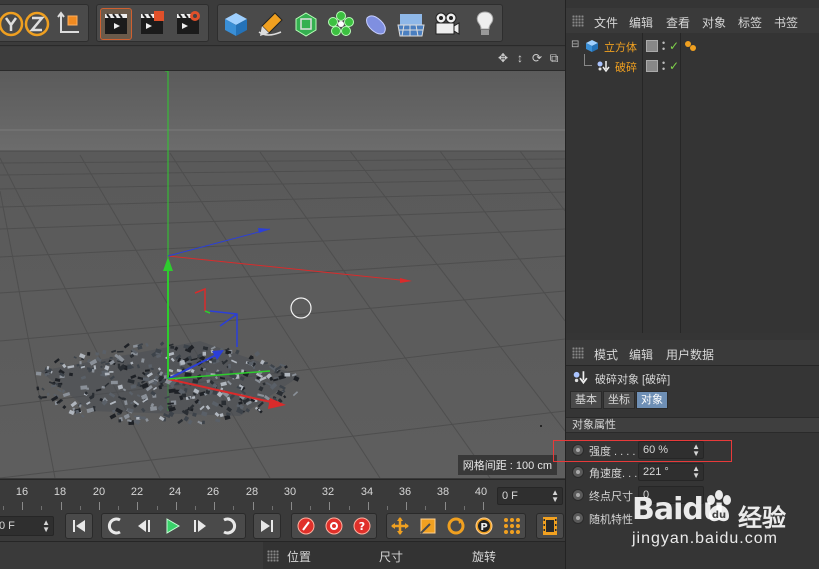 The width and height of the screenshot is (819, 569). What do you see at coordinates (99, 492) in the screenshot?
I see `tick-label: 20` at bounding box center [99, 492].